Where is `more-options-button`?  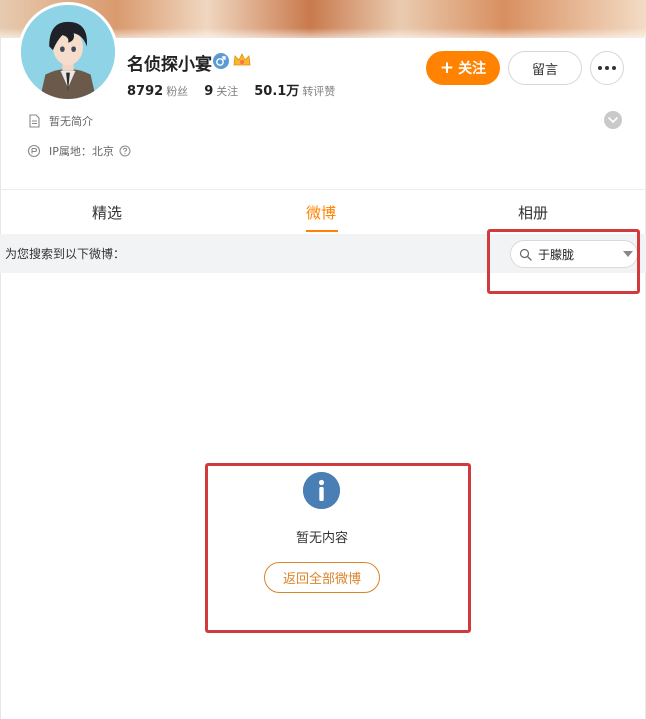
more-options-button is located at coordinates (607, 68).